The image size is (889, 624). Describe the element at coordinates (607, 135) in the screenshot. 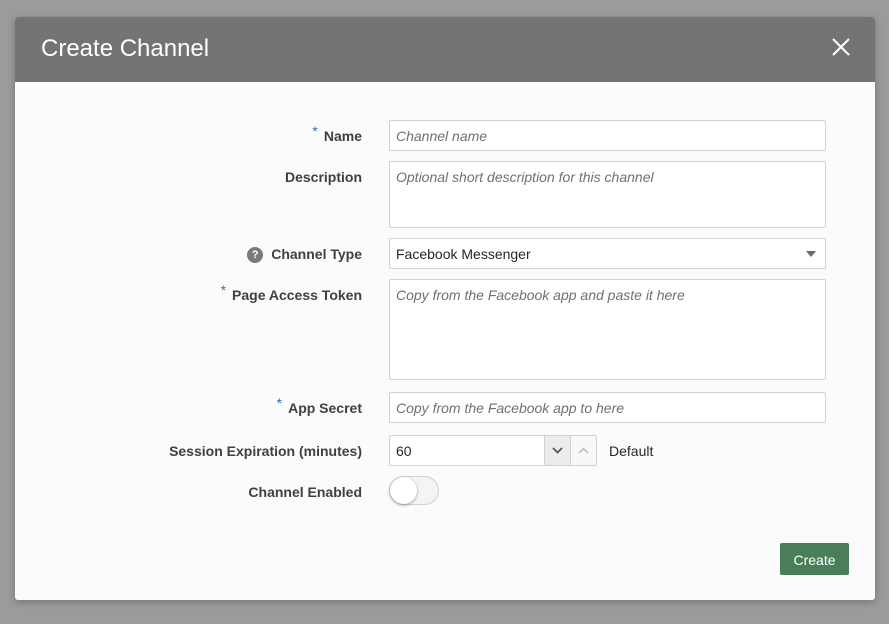

I see `name-input: Channel name` at that location.